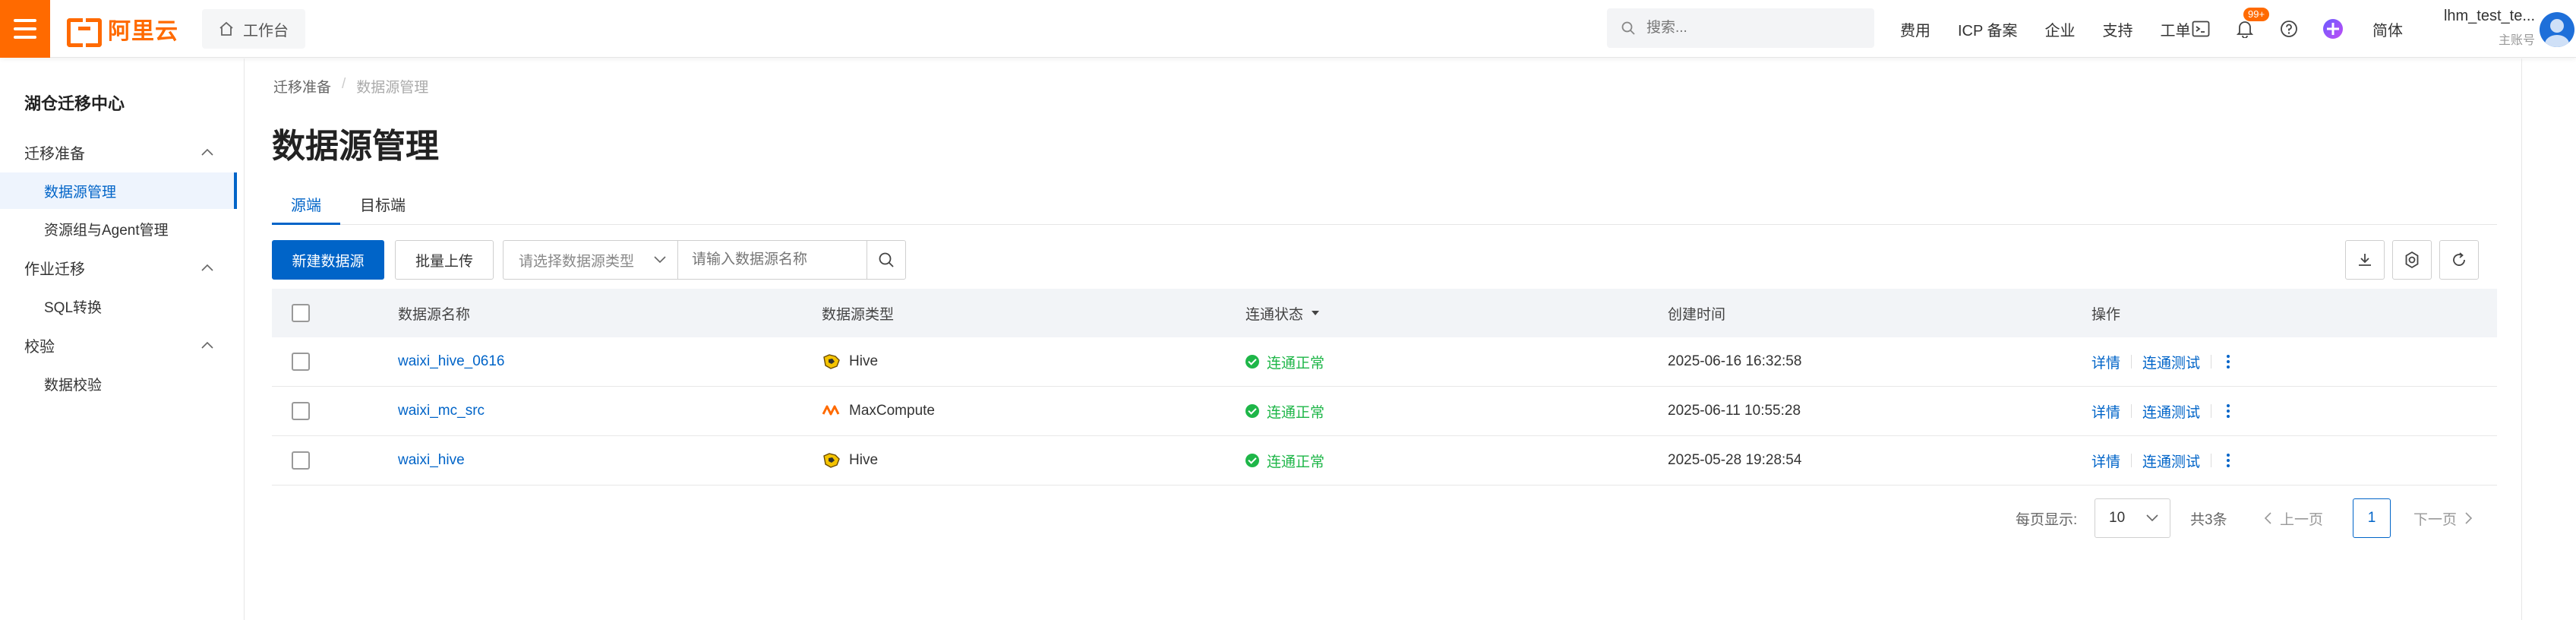 The height and width of the screenshot is (620, 2576). I want to click on search-button, so click(886, 260).